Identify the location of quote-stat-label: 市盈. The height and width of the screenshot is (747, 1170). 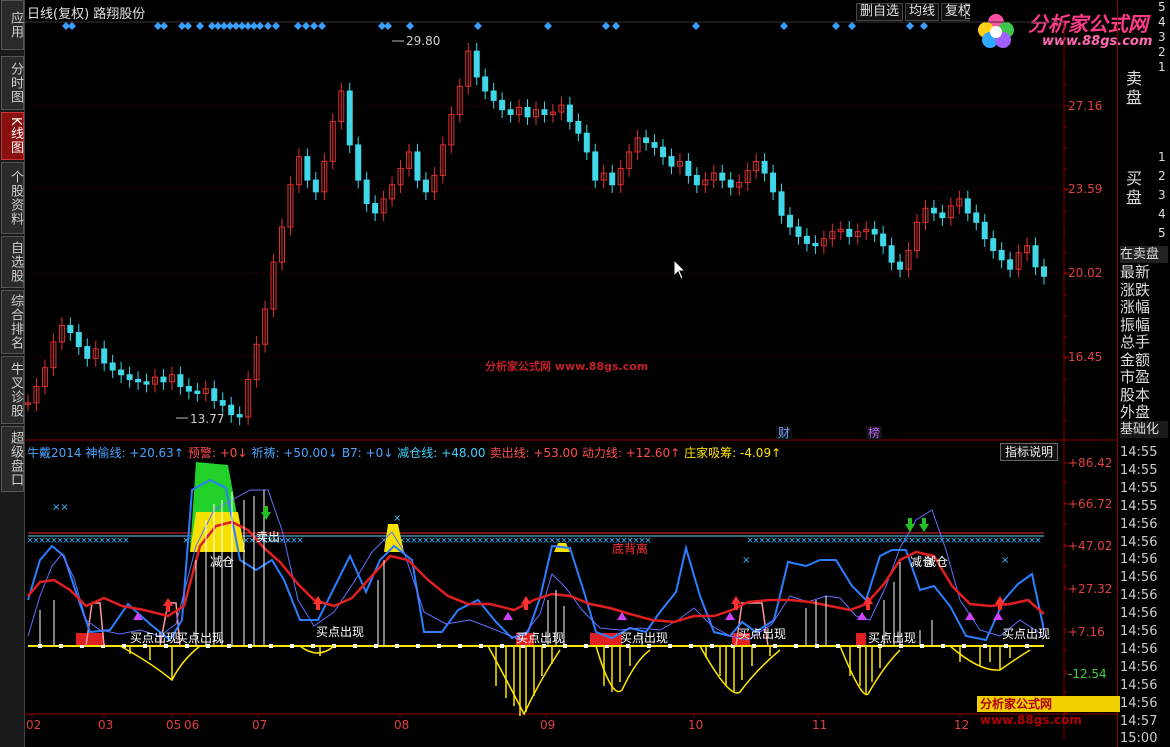
(1135, 377).